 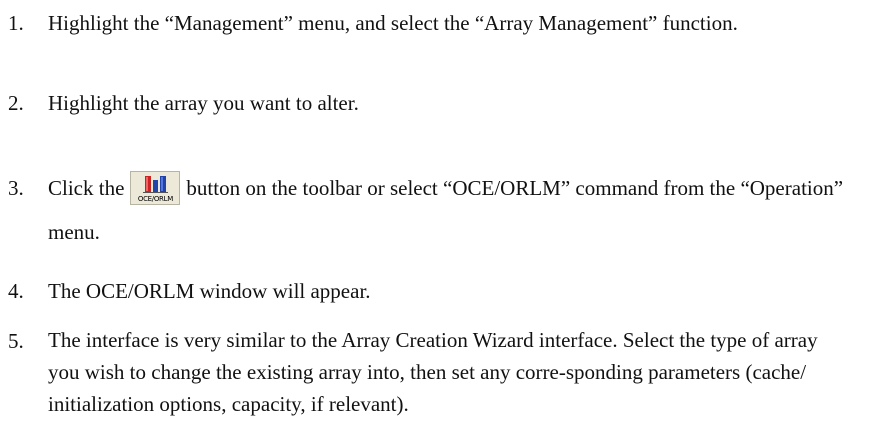 What do you see at coordinates (155, 199) in the screenshot?
I see `toolbar-button-caption: OCE/ORLM` at bounding box center [155, 199].